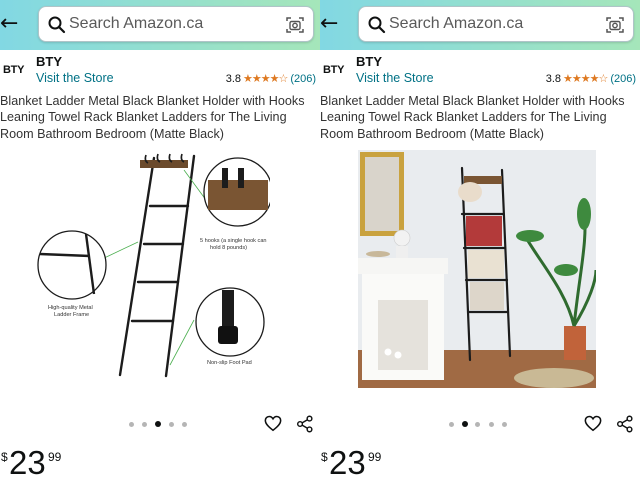 This screenshot has height=486, width=640. Describe the element at coordinates (233, 241) in the screenshot. I see `callout-hooks-line1: 5 hooks (a single hook can` at that location.